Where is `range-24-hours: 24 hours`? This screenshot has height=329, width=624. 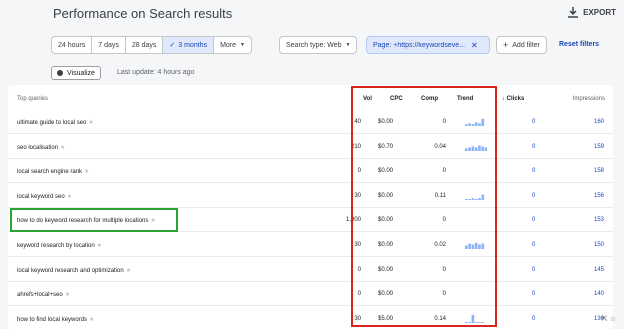 range-24-hours: 24 hours is located at coordinates (72, 45).